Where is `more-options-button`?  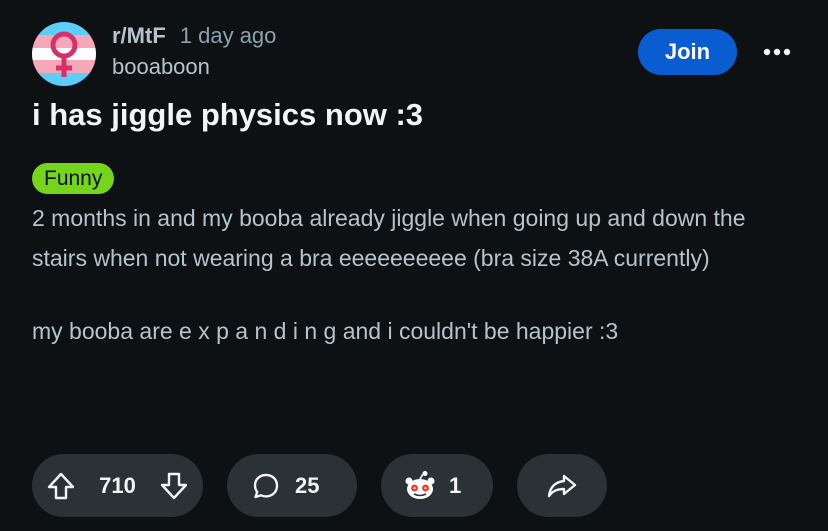 more-options-button is located at coordinates (777, 52).